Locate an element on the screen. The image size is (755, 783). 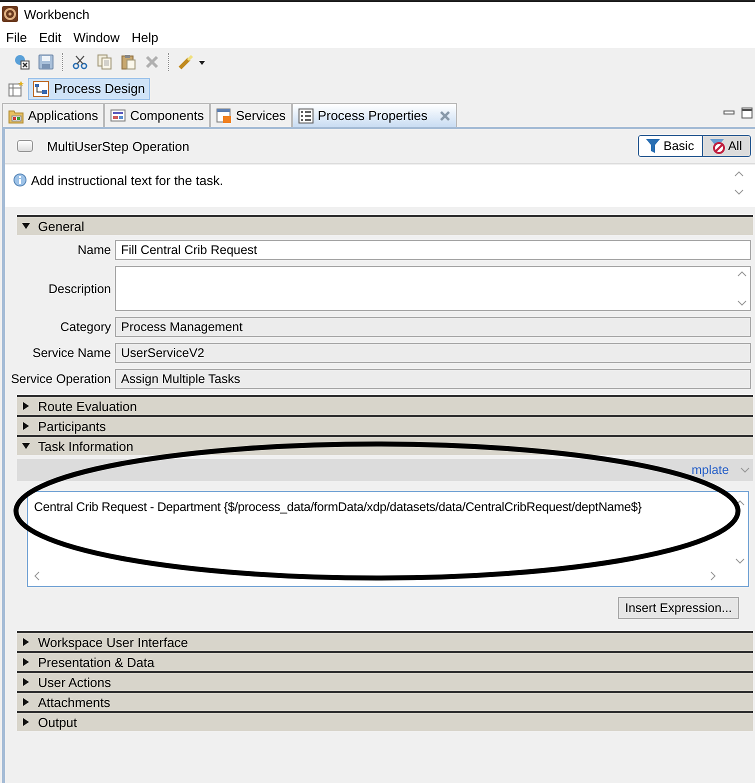
section-header: Participants is located at coordinates (385, 425).